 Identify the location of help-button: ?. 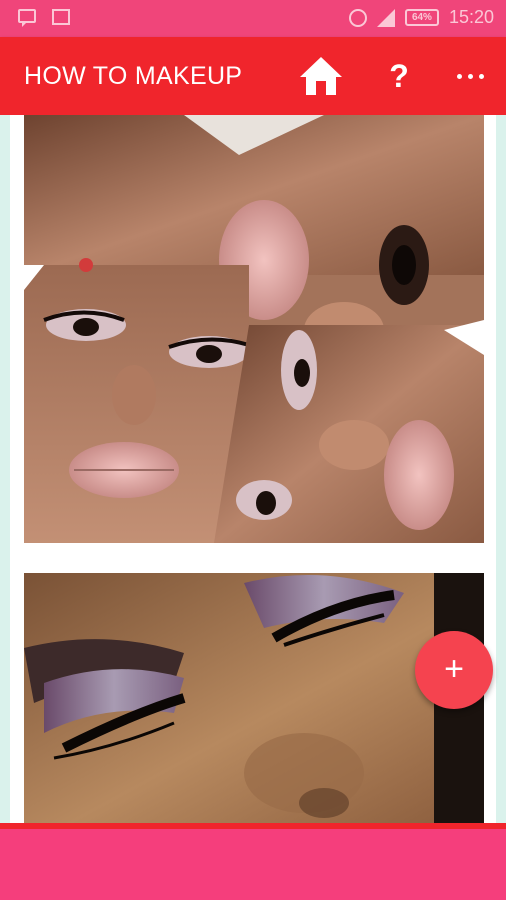
(399, 76).